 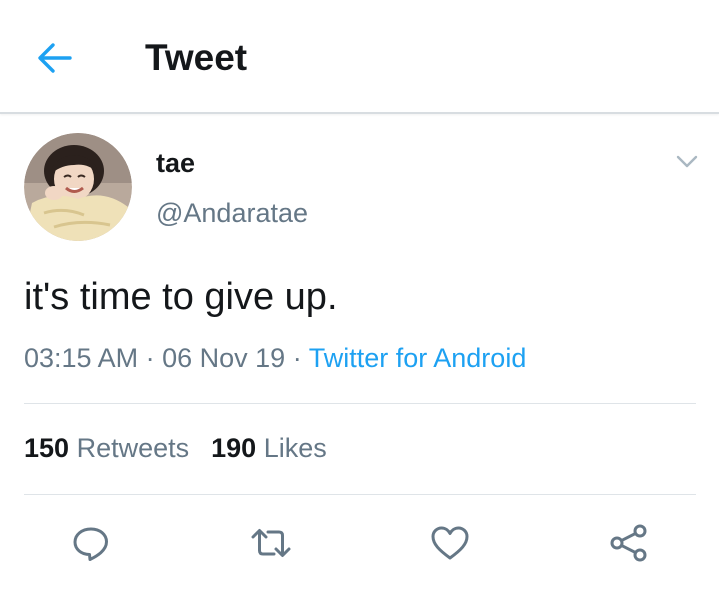 What do you see at coordinates (81, 358) in the screenshot?
I see `tweet-time: 03:15 AM` at bounding box center [81, 358].